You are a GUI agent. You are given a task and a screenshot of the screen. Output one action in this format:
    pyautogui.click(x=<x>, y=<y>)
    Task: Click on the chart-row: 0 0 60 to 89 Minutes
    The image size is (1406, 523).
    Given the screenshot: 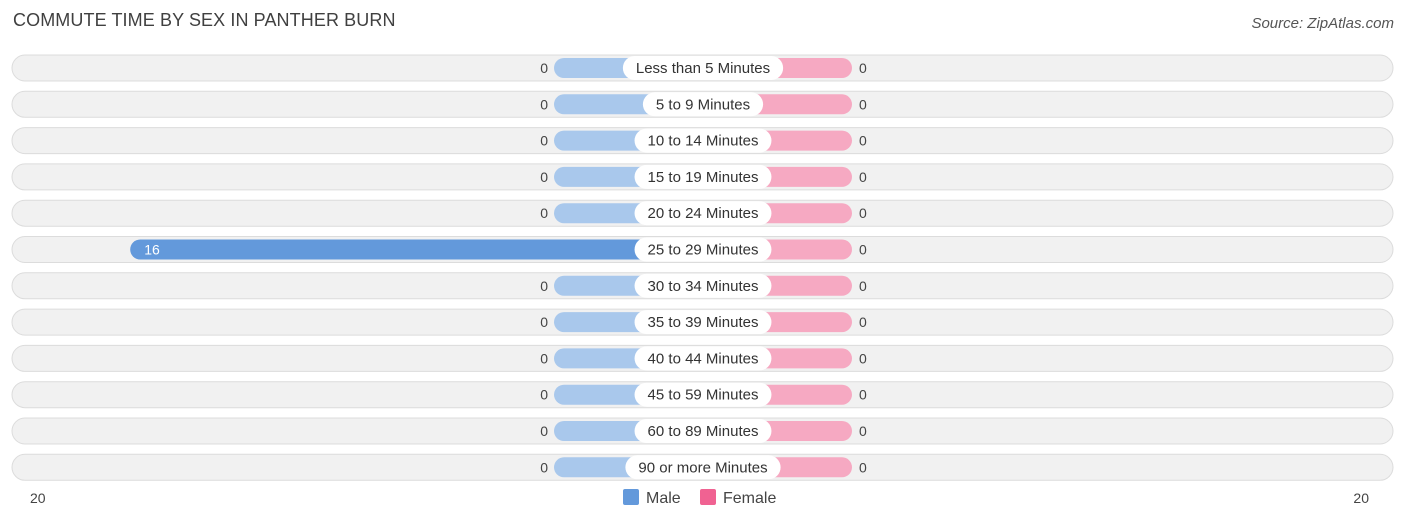 What is the action you would take?
    pyautogui.click(x=702, y=431)
    